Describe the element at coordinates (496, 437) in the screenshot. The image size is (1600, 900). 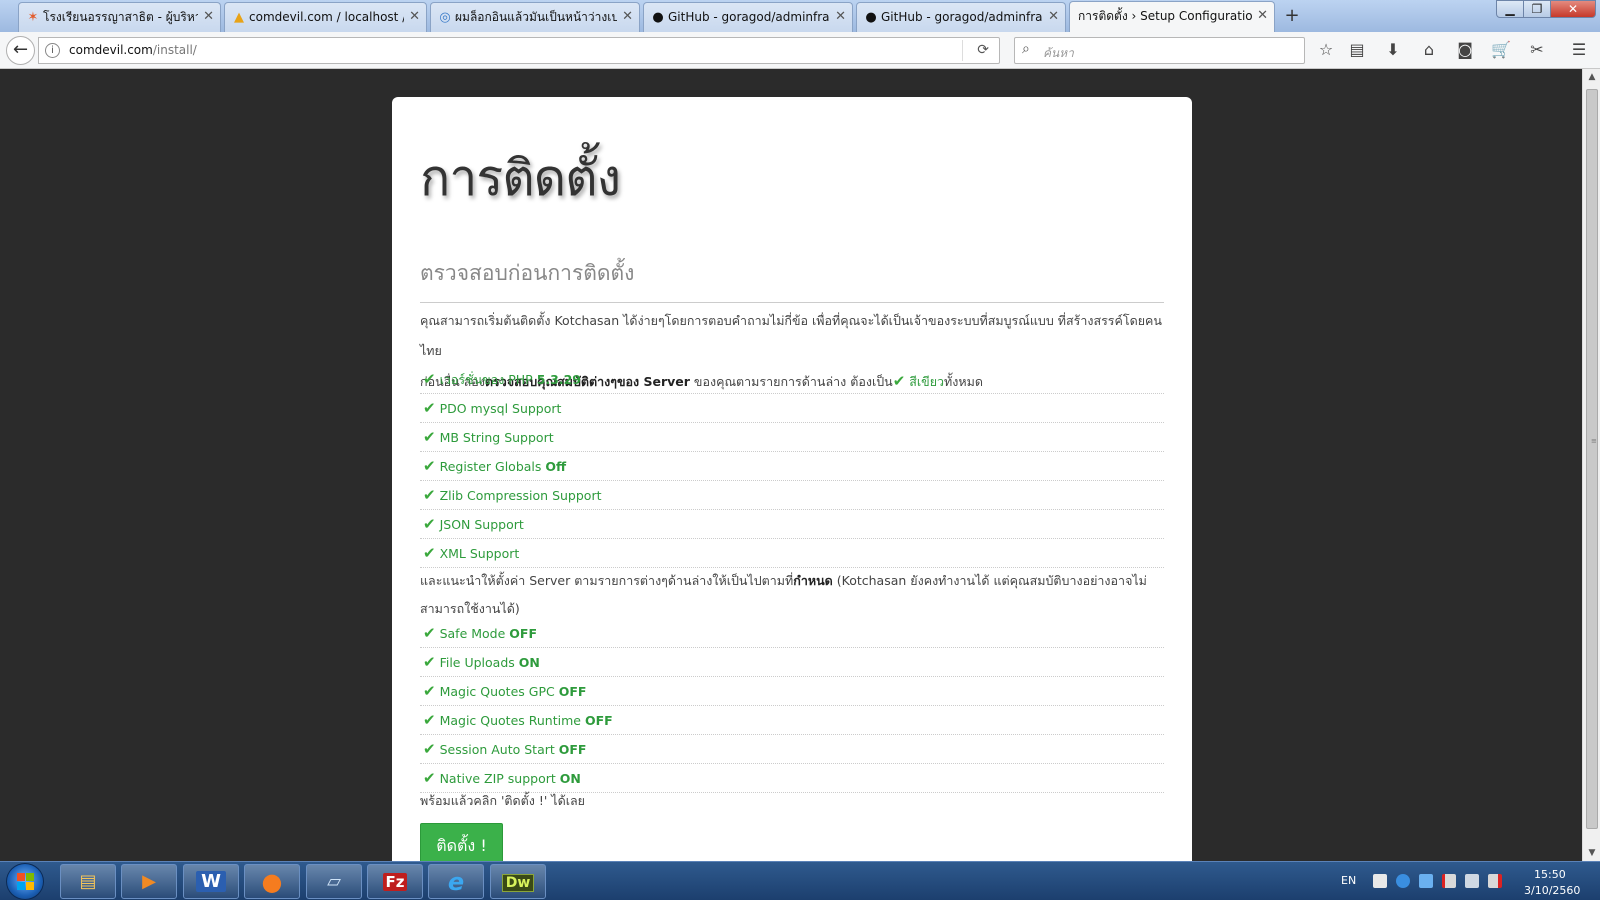
I see `item-label: MB String Support` at that location.